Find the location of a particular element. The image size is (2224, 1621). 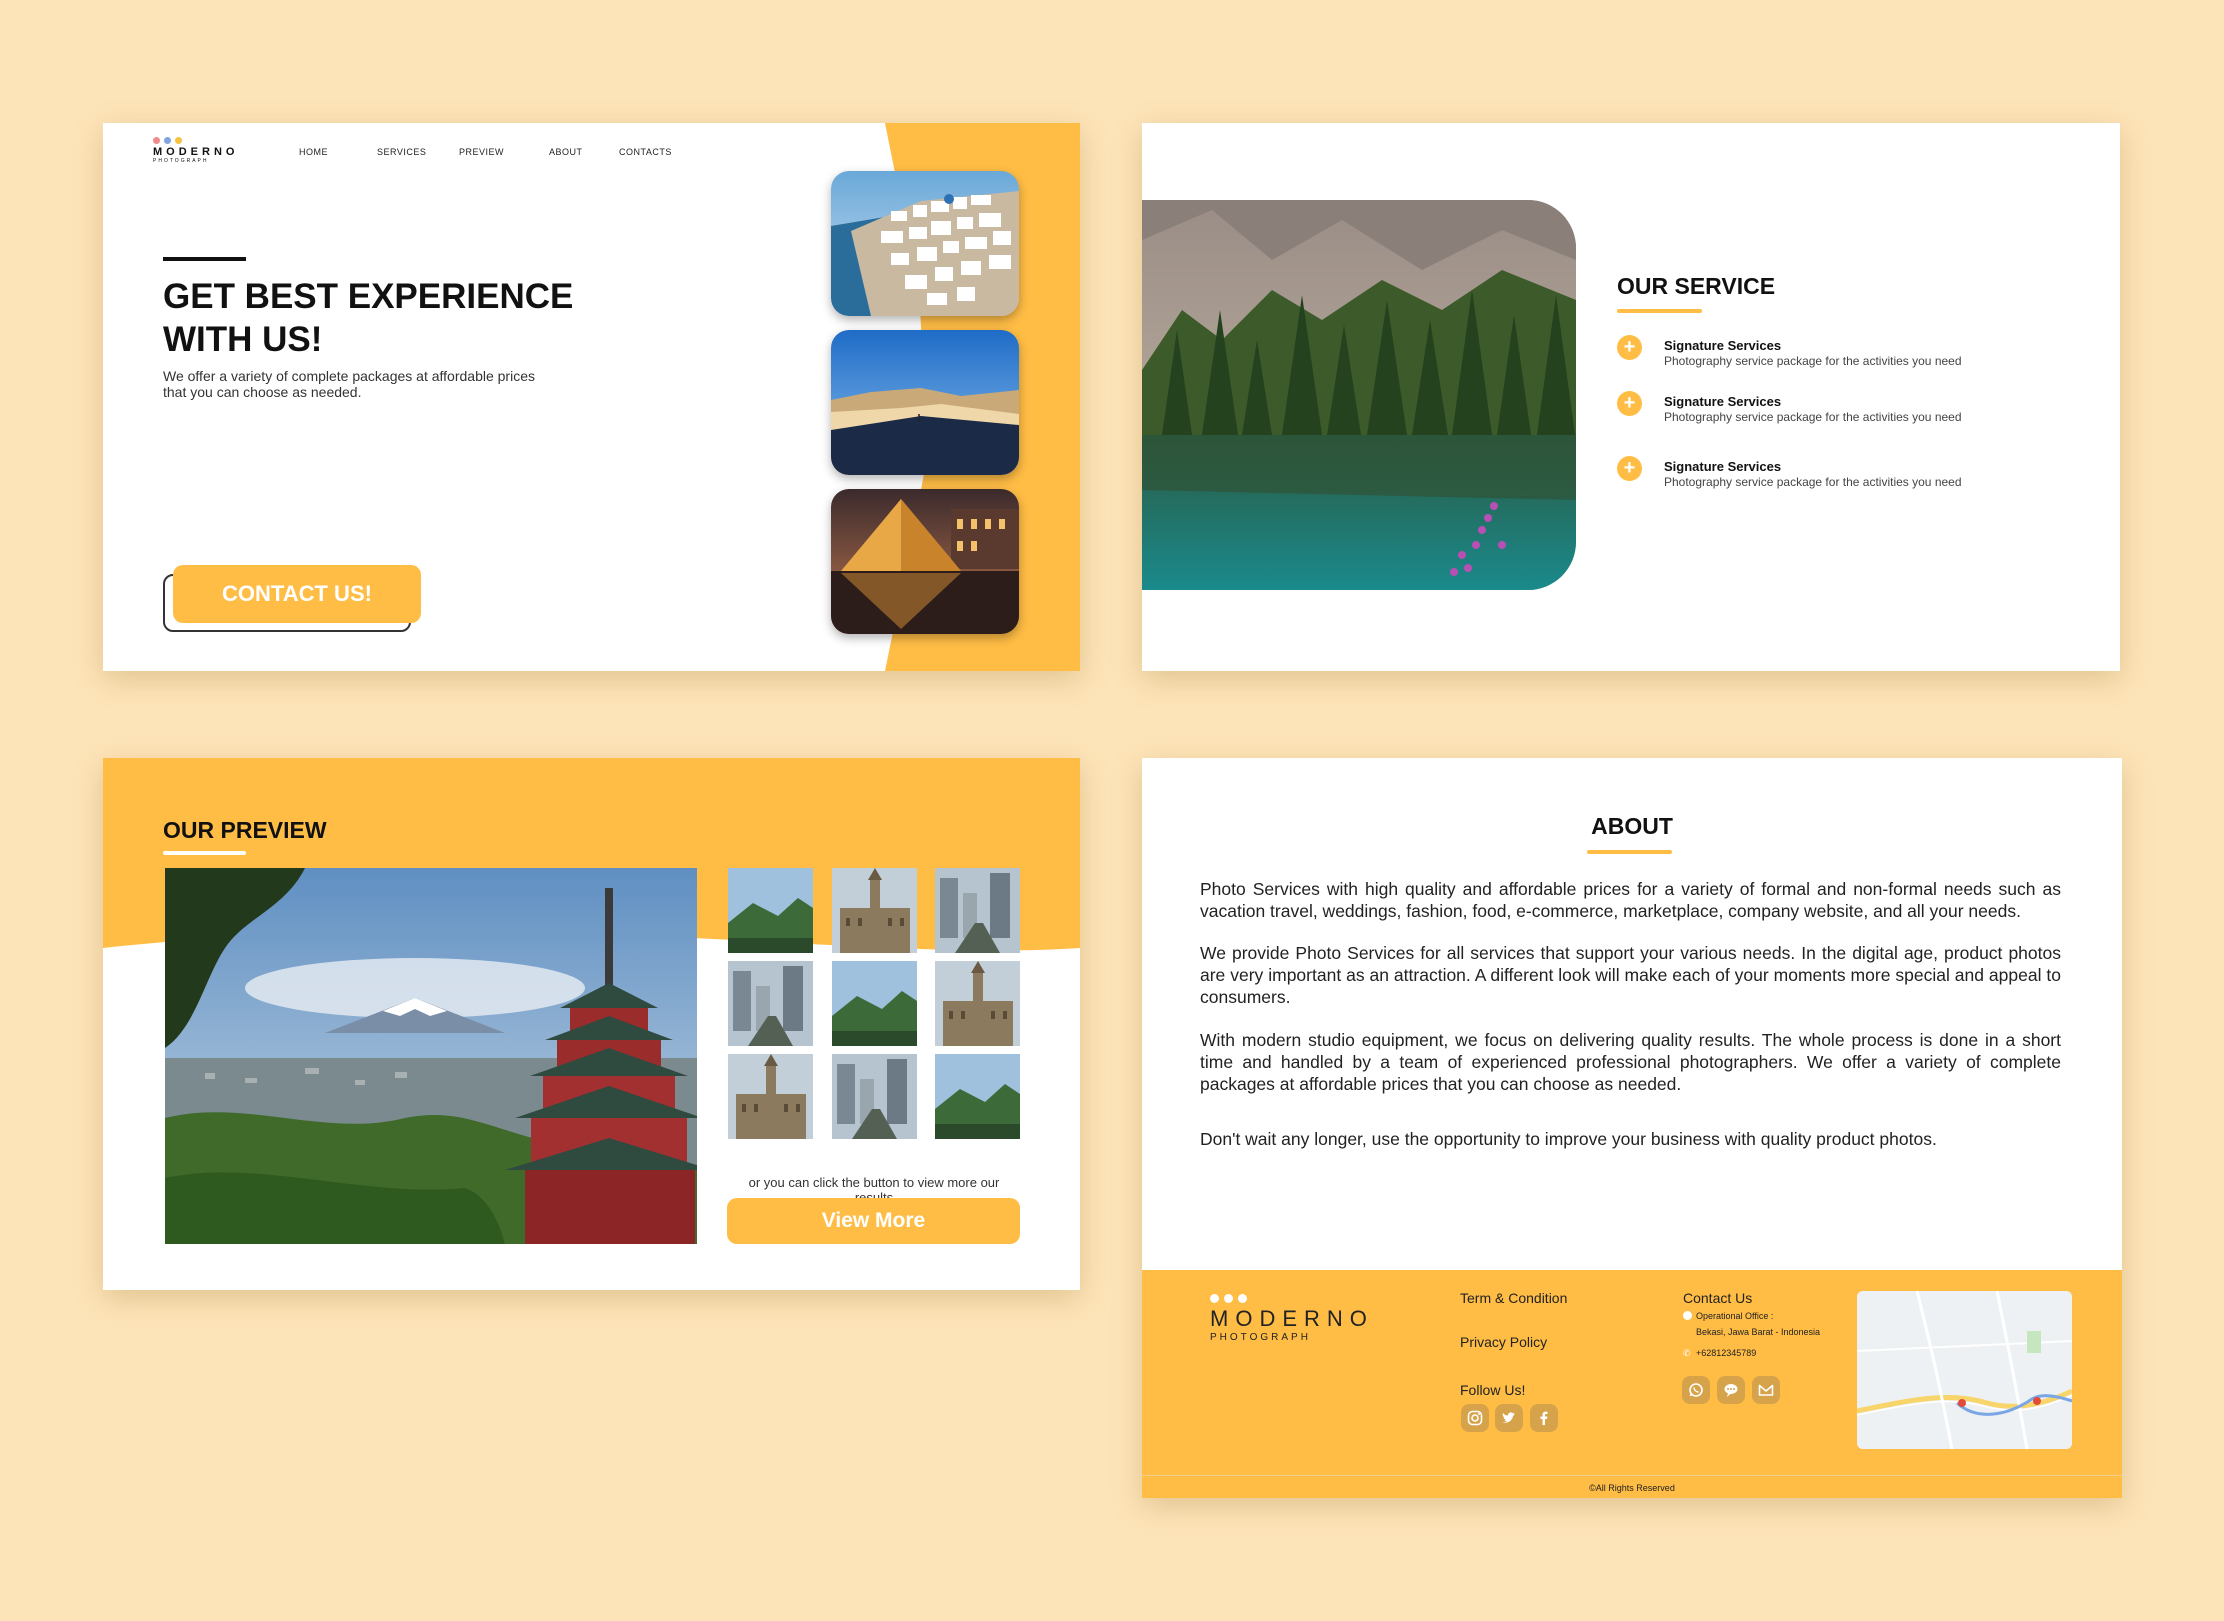

location-icon is located at coordinates (1687, 1315).